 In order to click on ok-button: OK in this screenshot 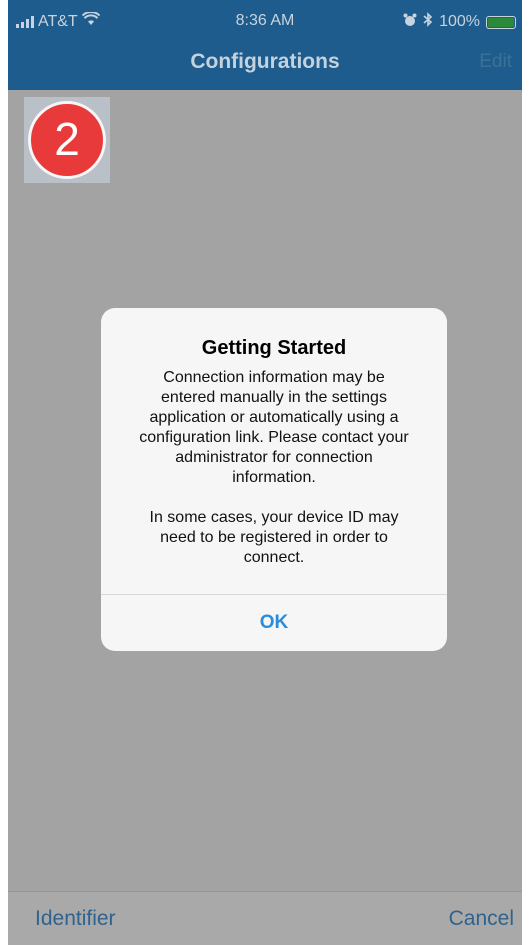, I will do `click(274, 623)`.